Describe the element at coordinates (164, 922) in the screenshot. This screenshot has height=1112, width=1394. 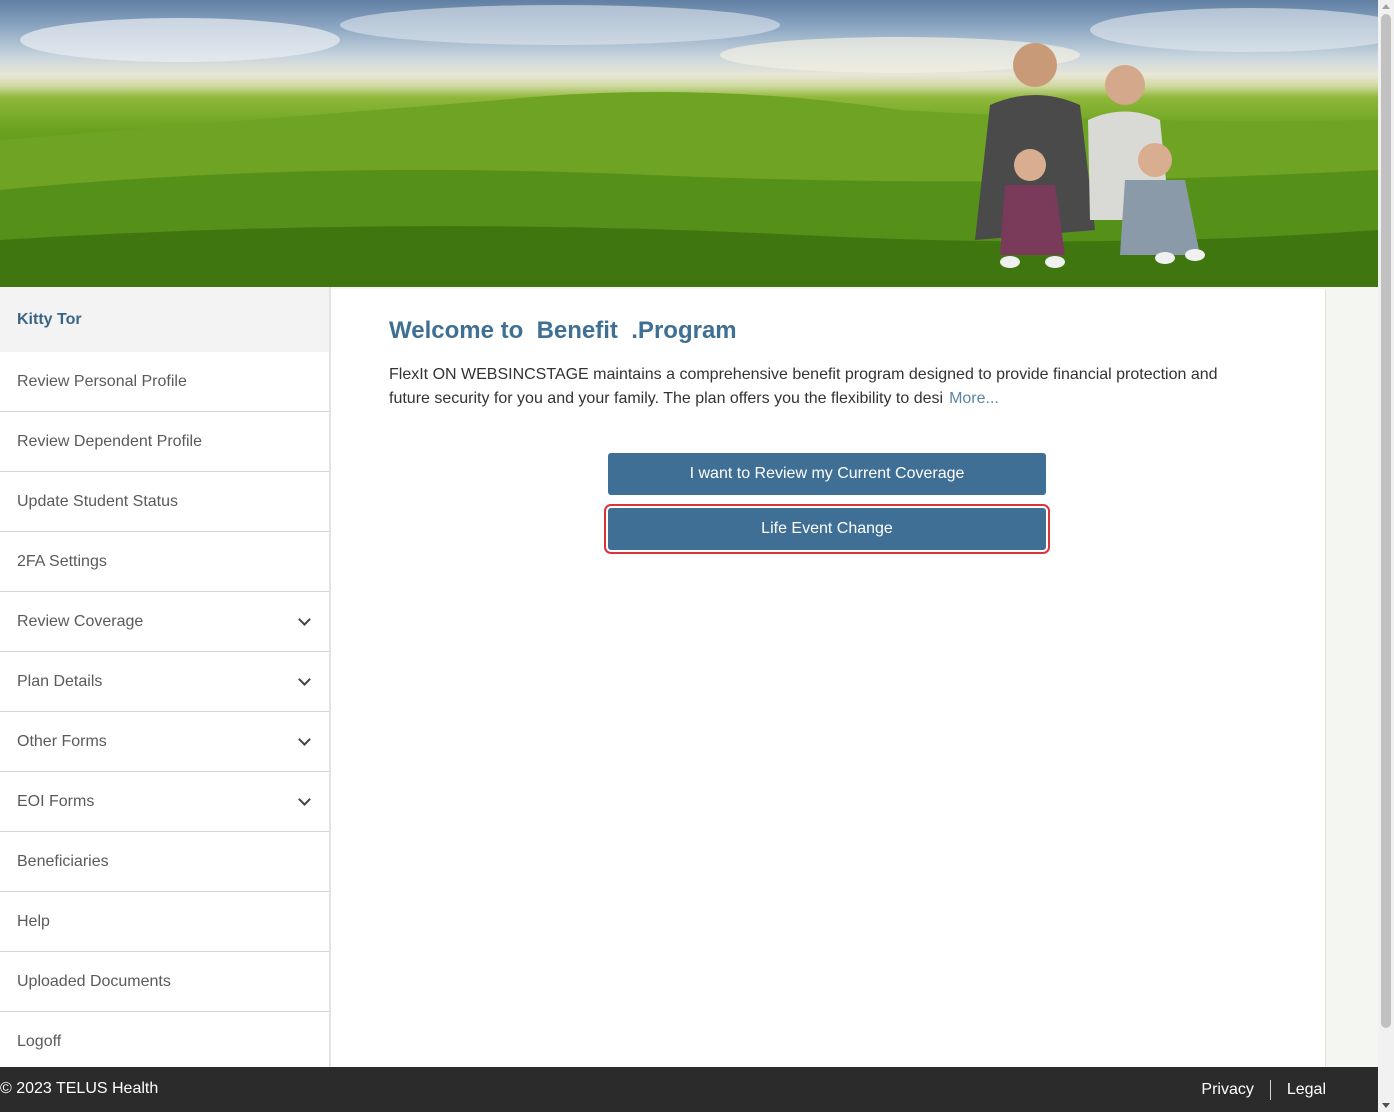
I see `sidebar-item-help: Help` at that location.